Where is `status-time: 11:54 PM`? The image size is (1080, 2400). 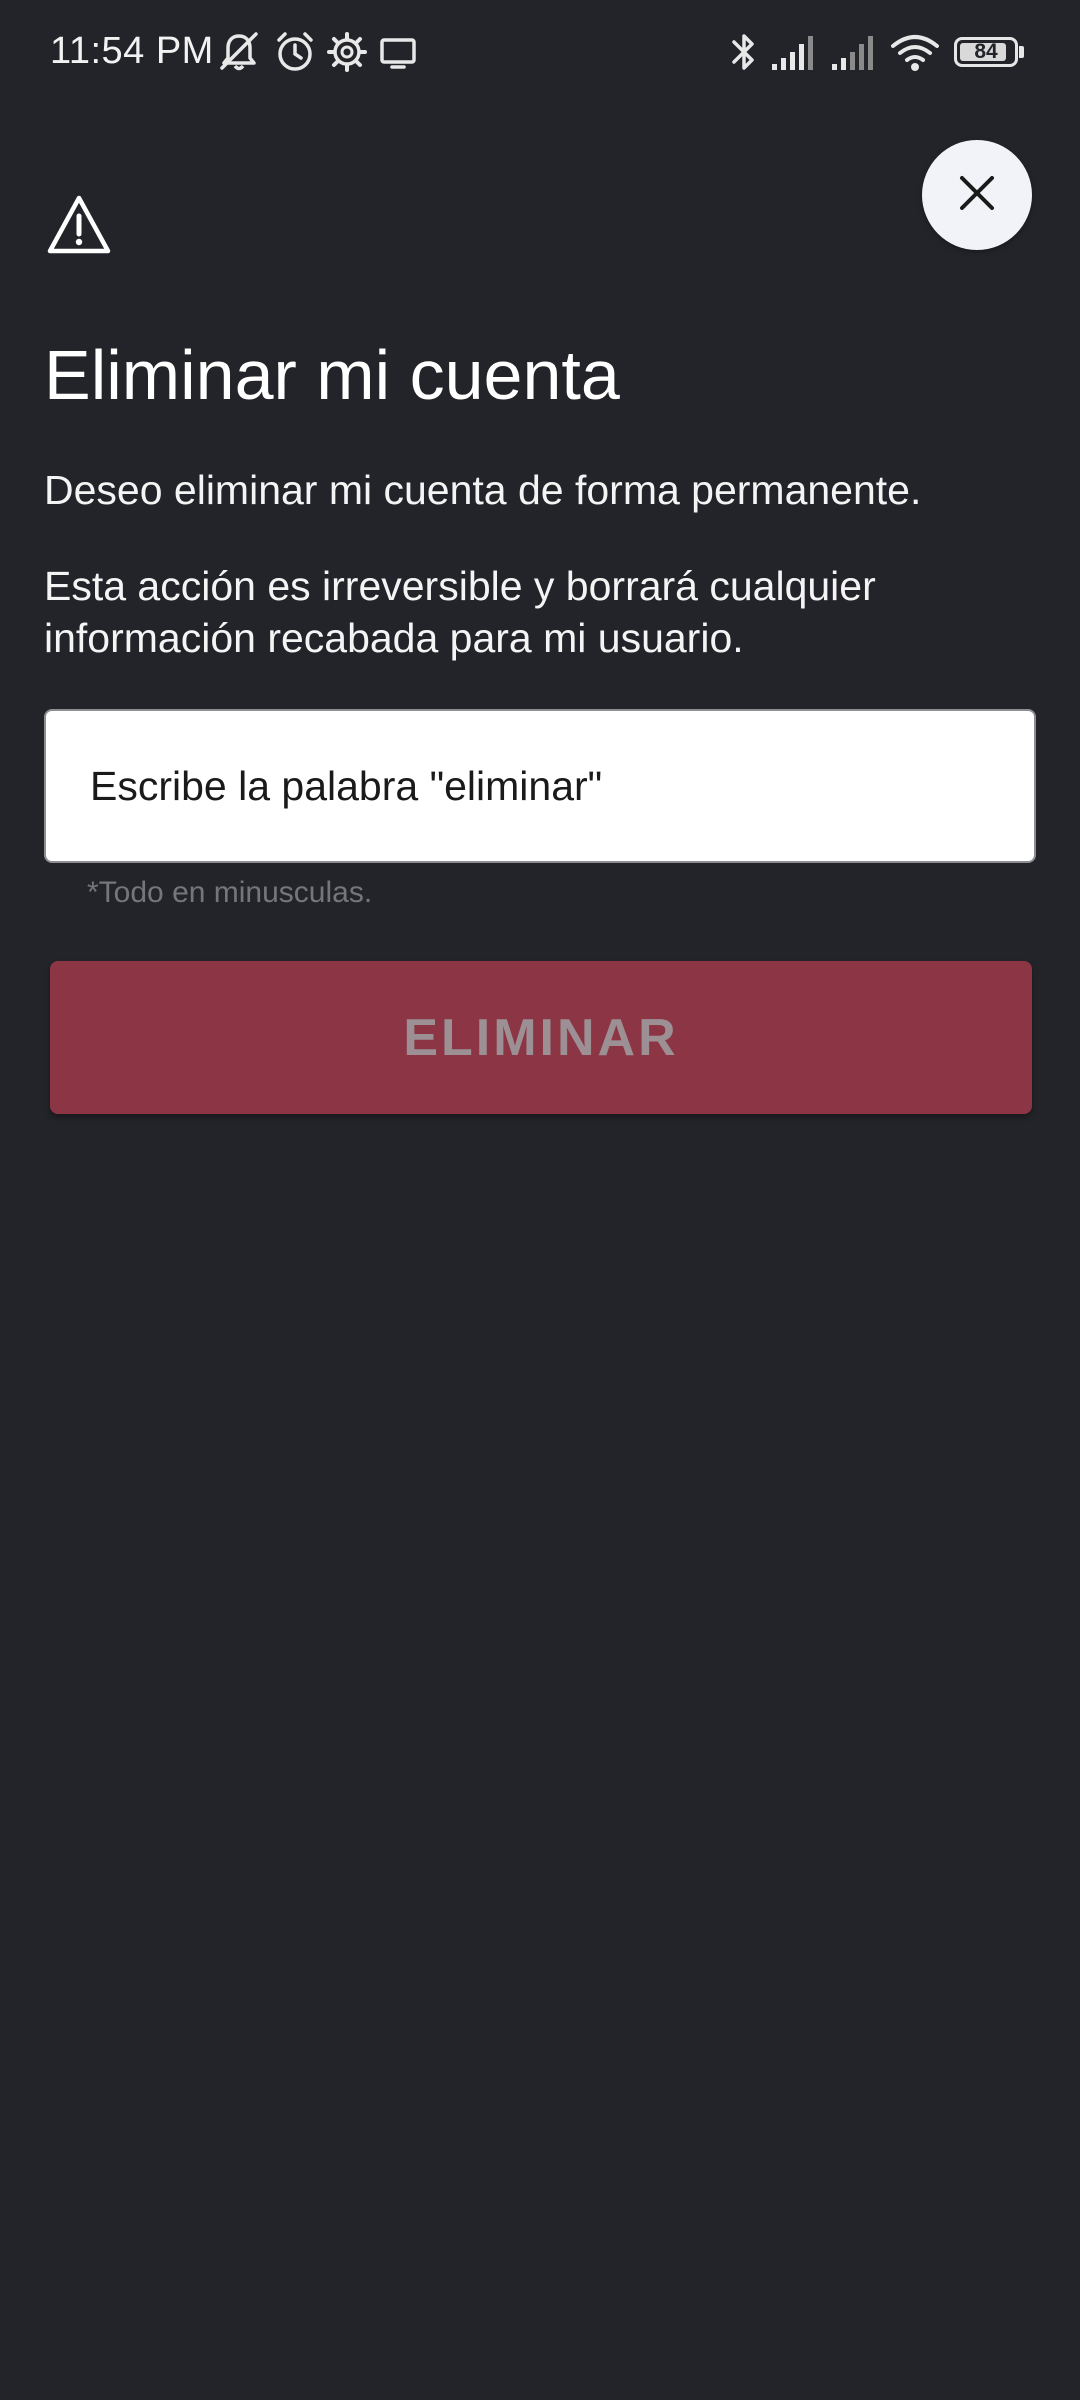
status-time: 11:54 PM is located at coordinates (132, 51).